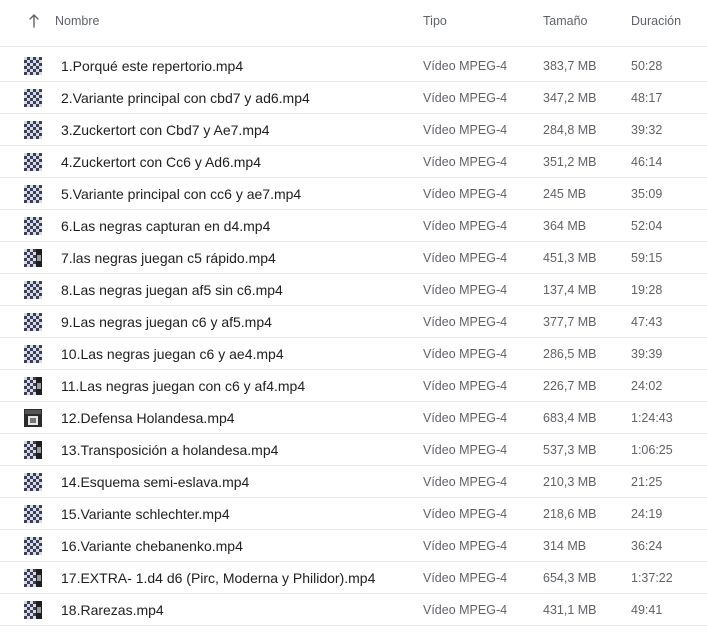  What do you see at coordinates (647, 130) in the screenshot?
I see `file-duration: 39:32` at bounding box center [647, 130].